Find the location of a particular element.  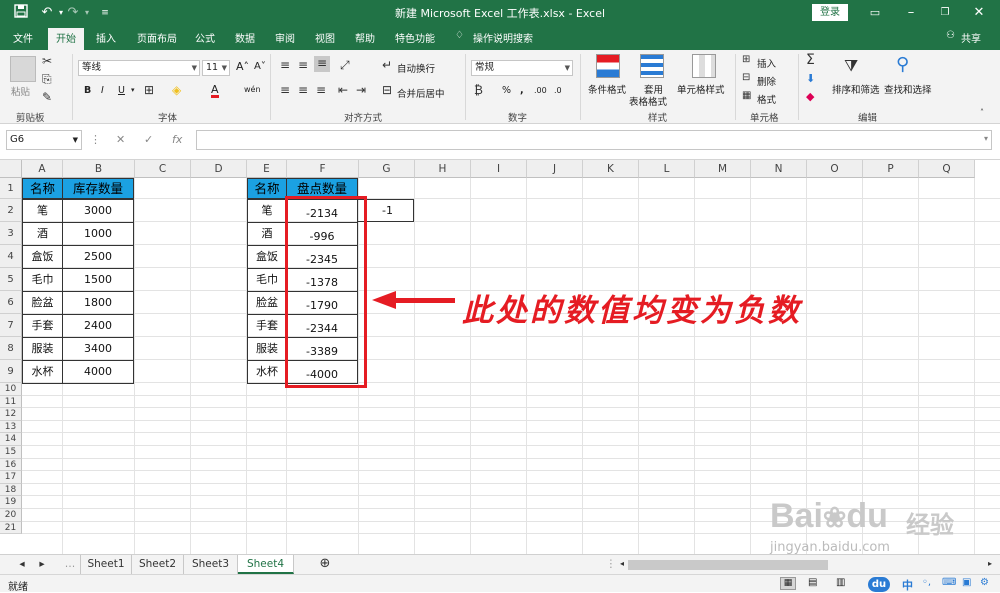

table2-row-8-name: 水杯 is located at coordinates (267, 372).